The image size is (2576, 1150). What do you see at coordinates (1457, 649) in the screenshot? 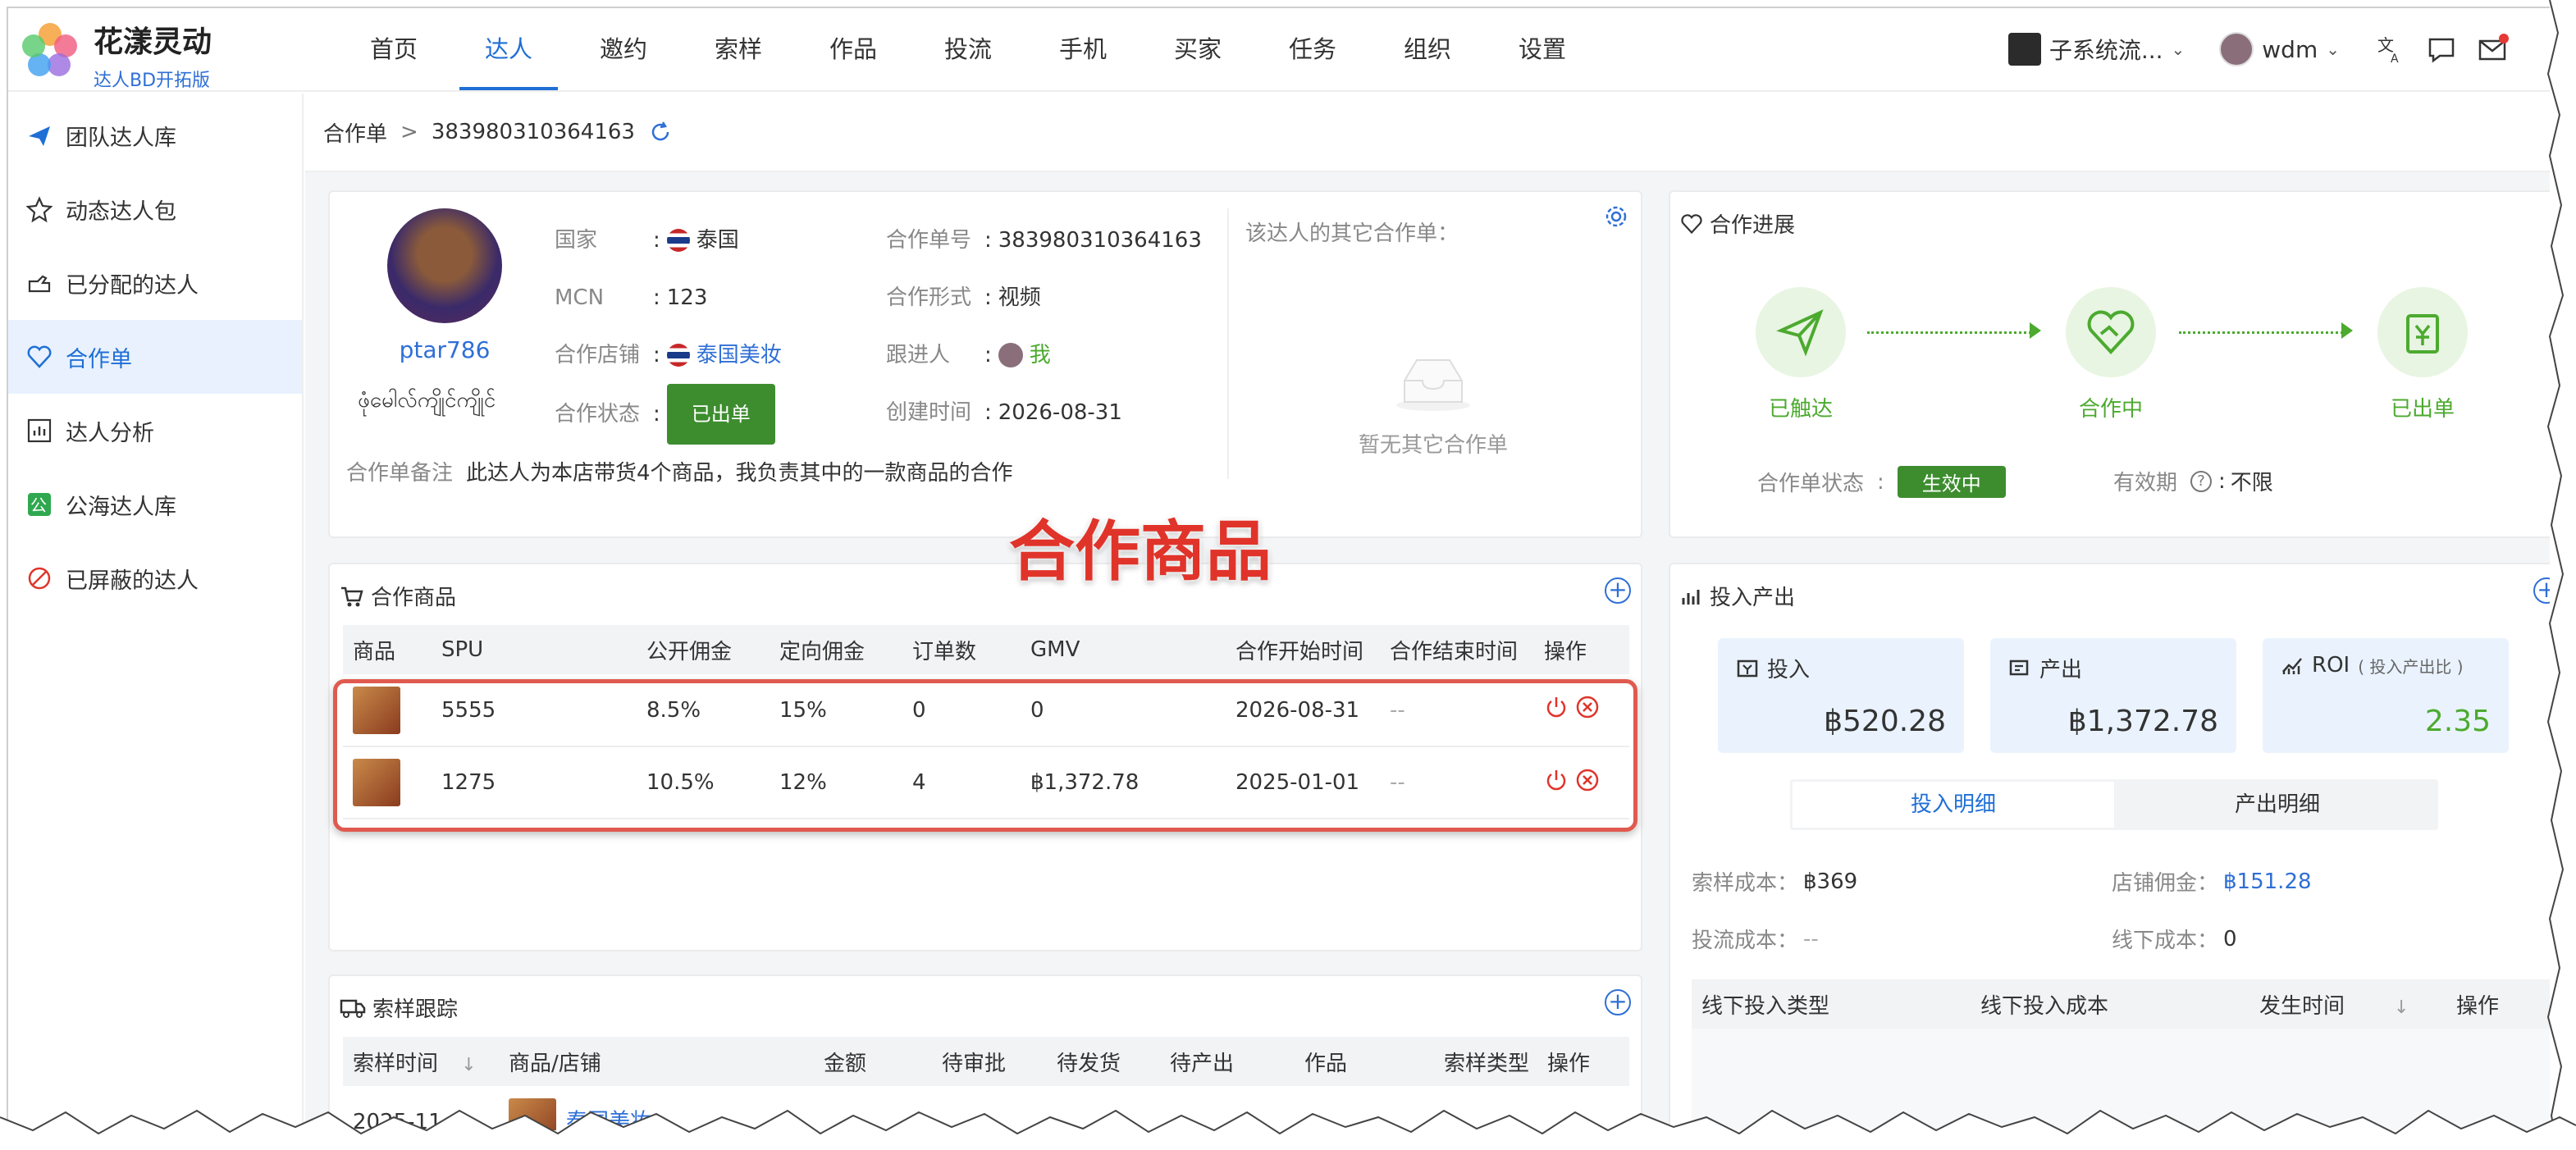
I see `col-header: 合作结束时间` at bounding box center [1457, 649].